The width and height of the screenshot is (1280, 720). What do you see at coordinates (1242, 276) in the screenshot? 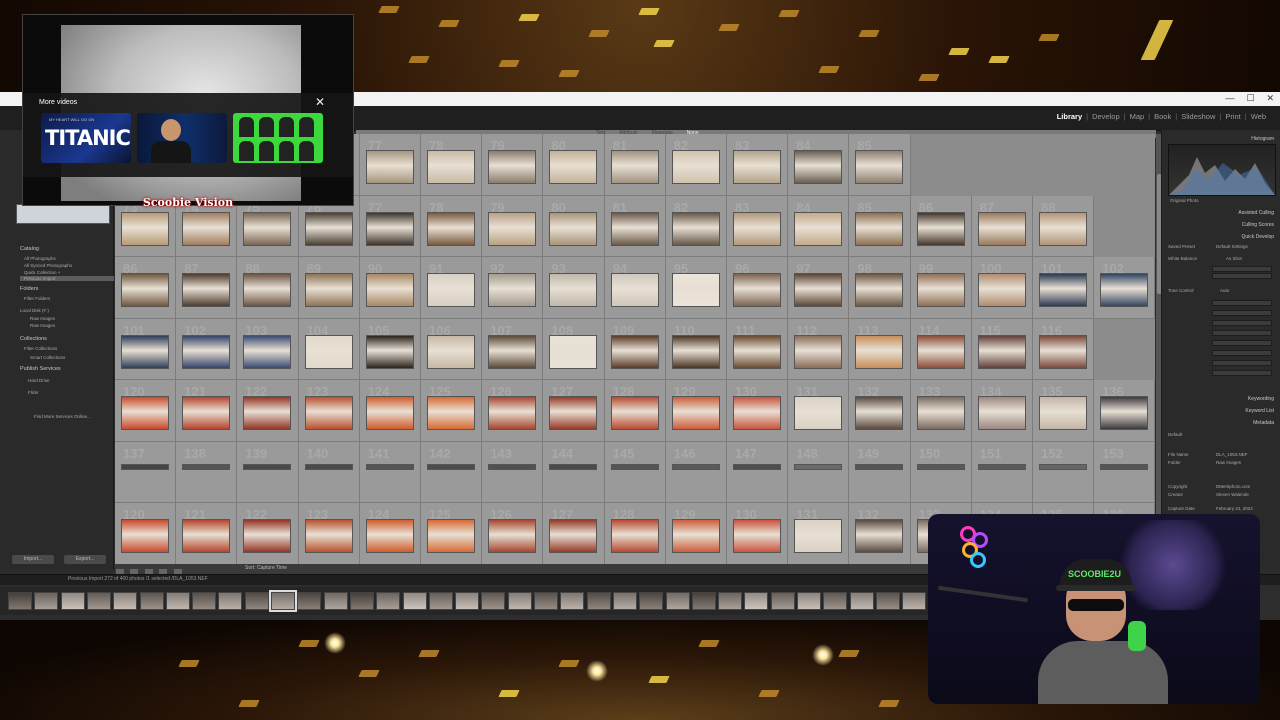
I see `tint-stepper` at bounding box center [1242, 276].